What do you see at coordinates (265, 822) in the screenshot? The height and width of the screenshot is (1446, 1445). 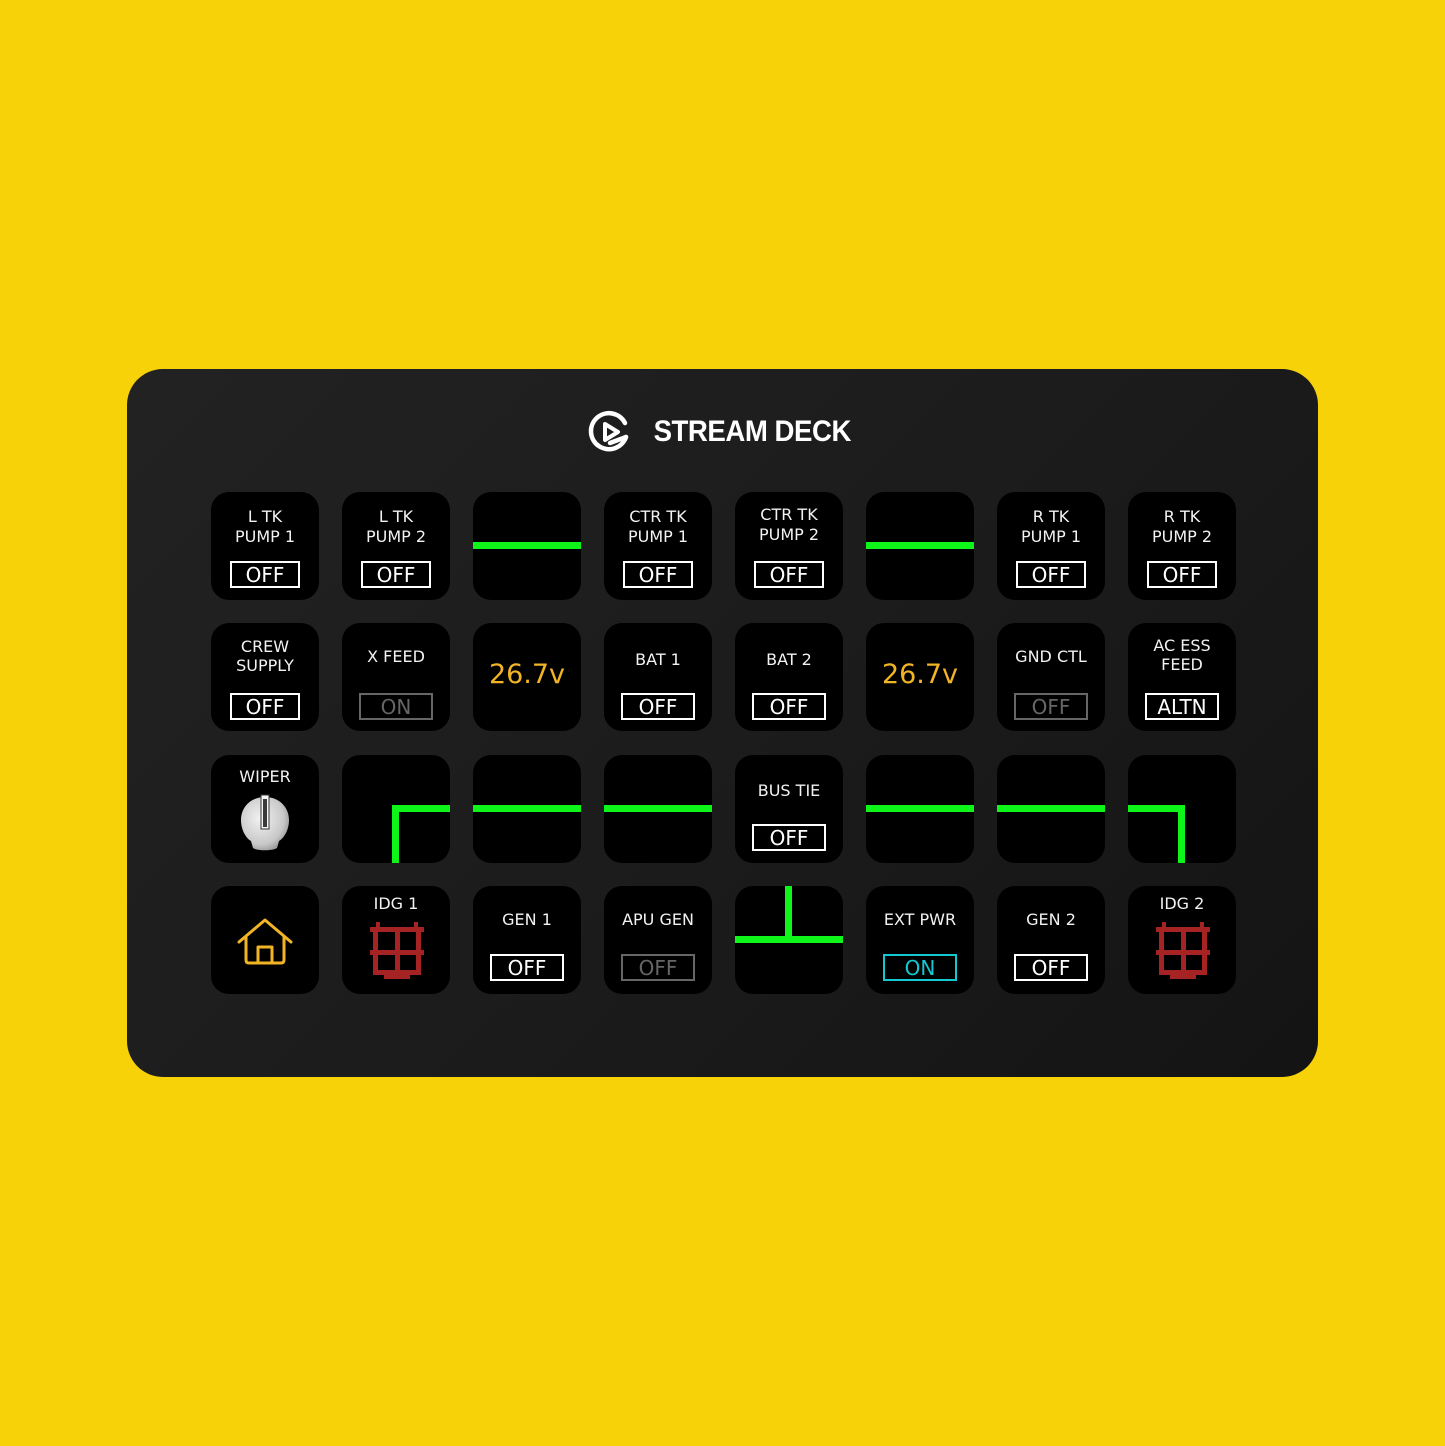 I see `rotary-knob-icon` at bounding box center [265, 822].